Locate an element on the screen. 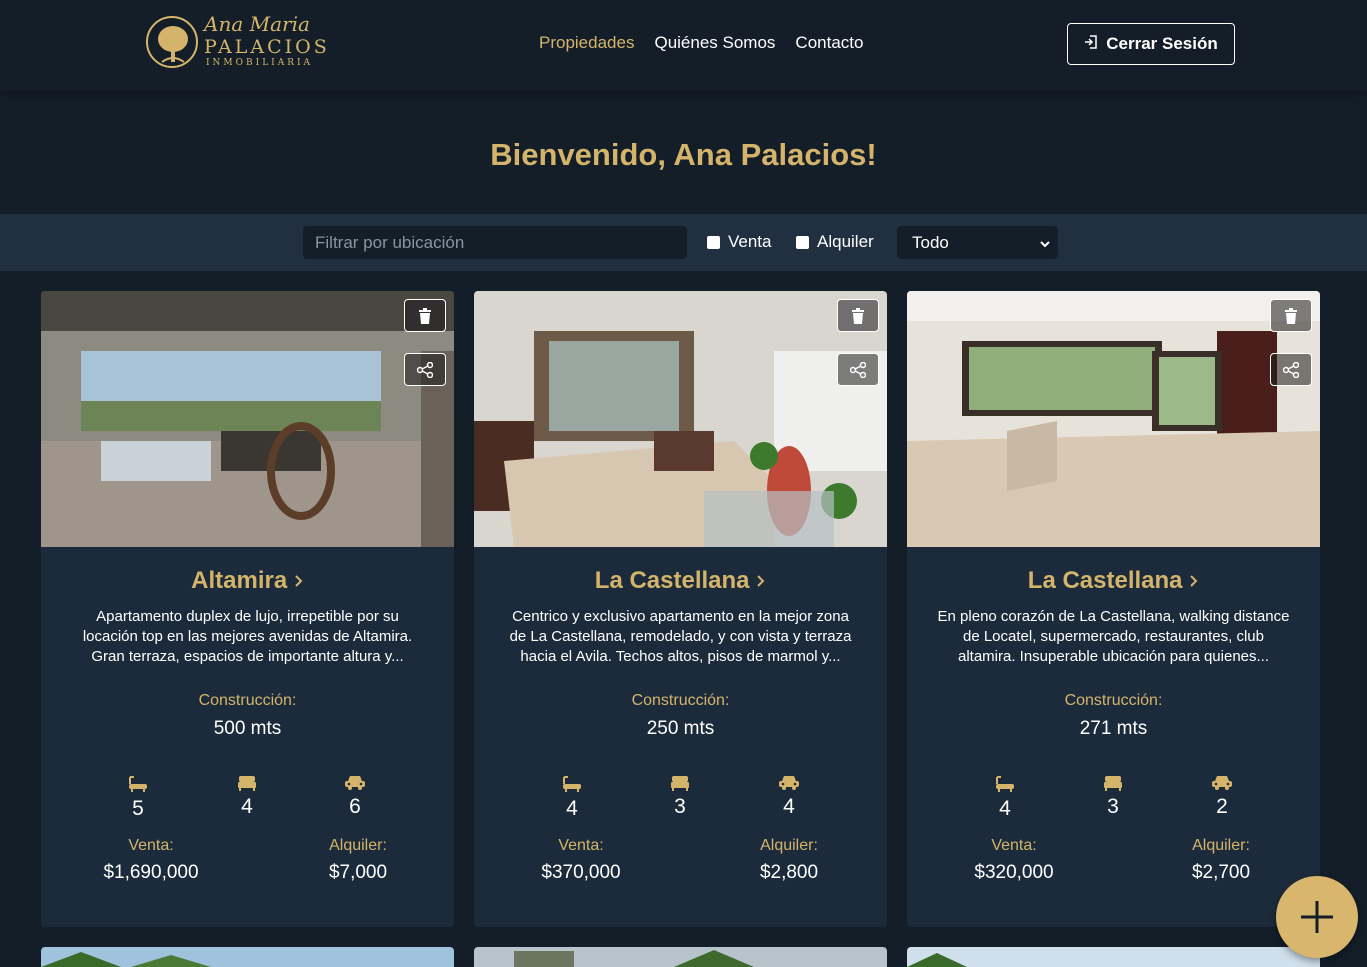 This screenshot has width=1367, height=967. plus-icon is located at coordinates (1317, 917).